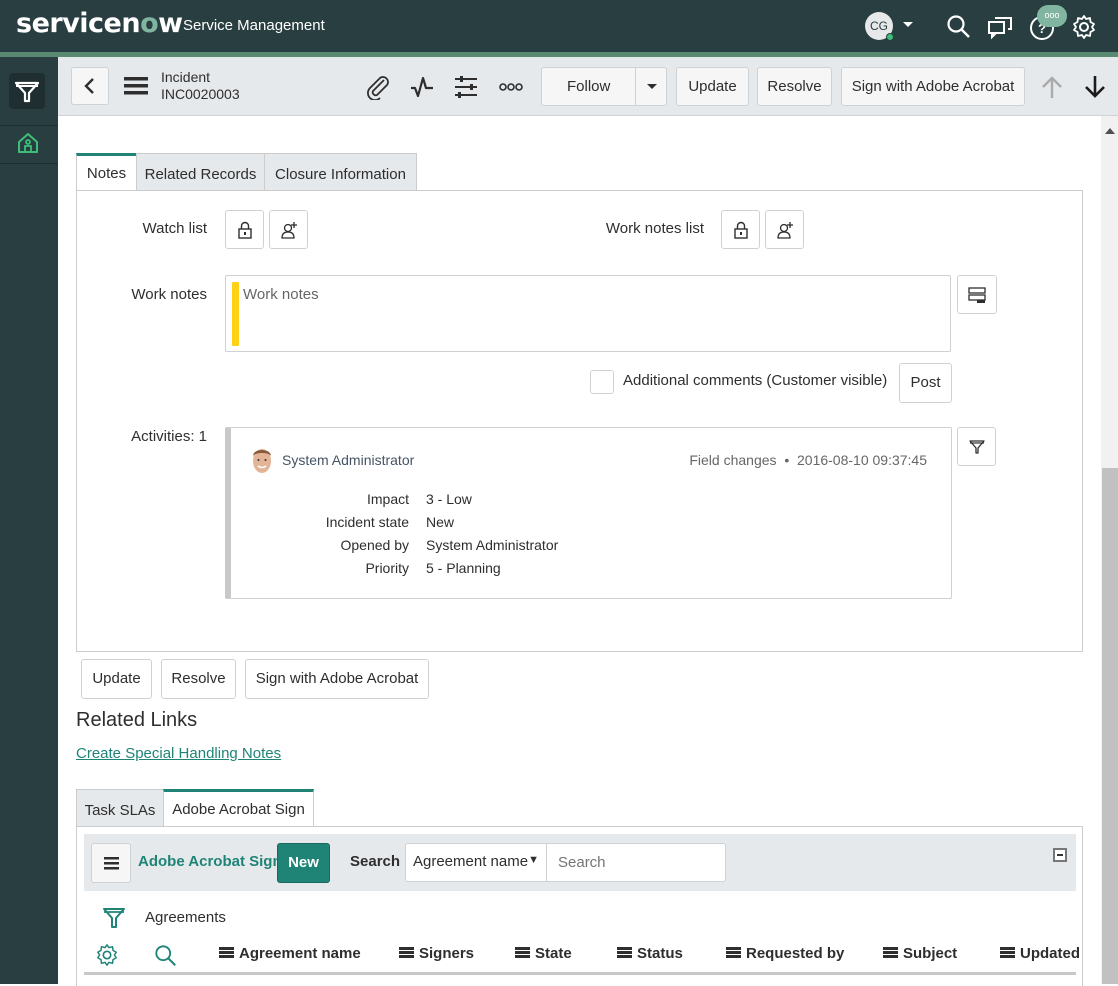 This screenshot has width=1118, height=986. Describe the element at coordinates (29, 125) in the screenshot. I see `sidebar-divider` at that location.